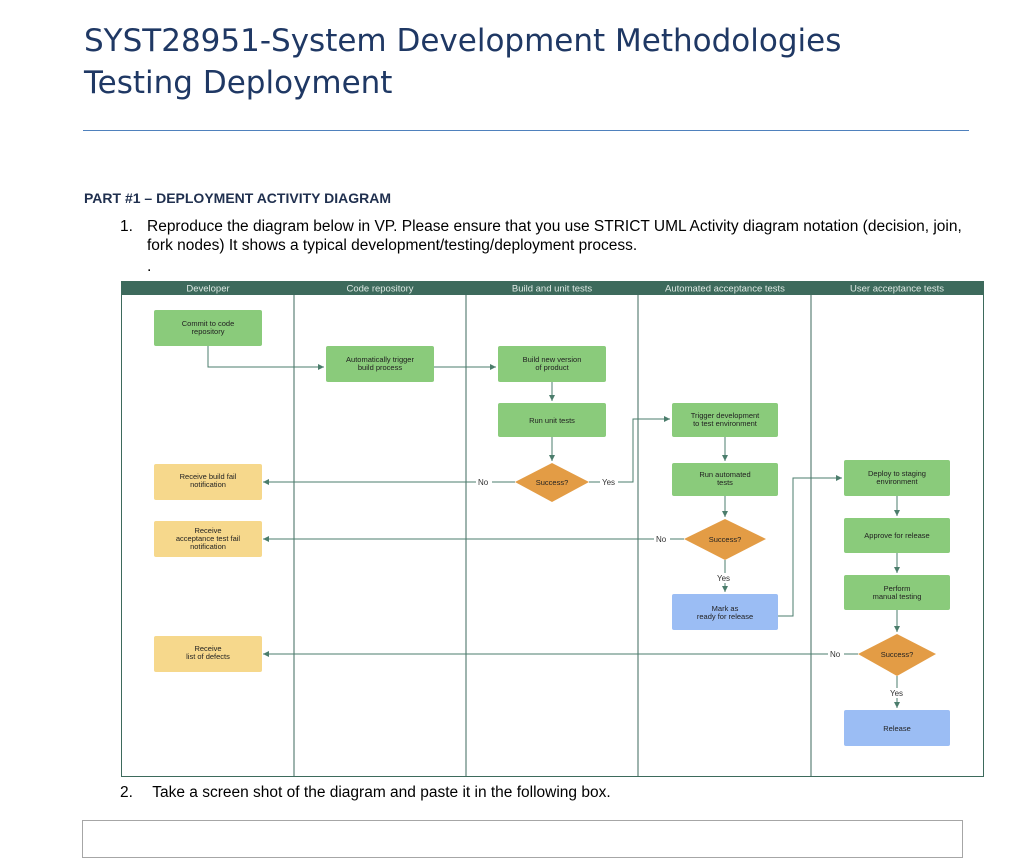  What do you see at coordinates (126, 226) in the screenshot?
I see `step-1-number: 1.` at bounding box center [126, 226].